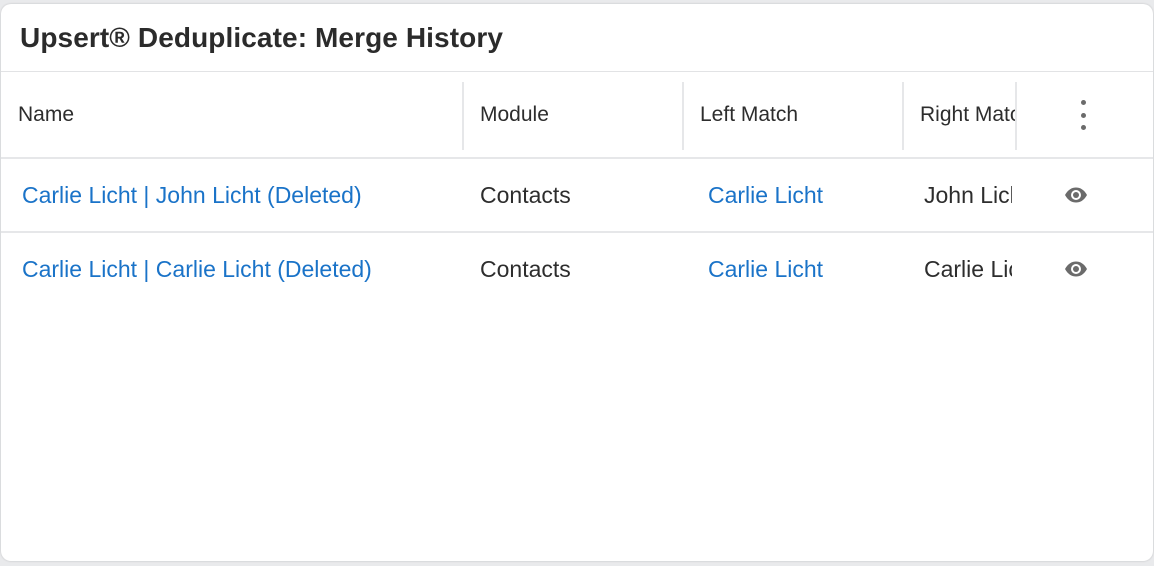  I want to click on right-match-cell: Carlie Licht, so click(968, 268).